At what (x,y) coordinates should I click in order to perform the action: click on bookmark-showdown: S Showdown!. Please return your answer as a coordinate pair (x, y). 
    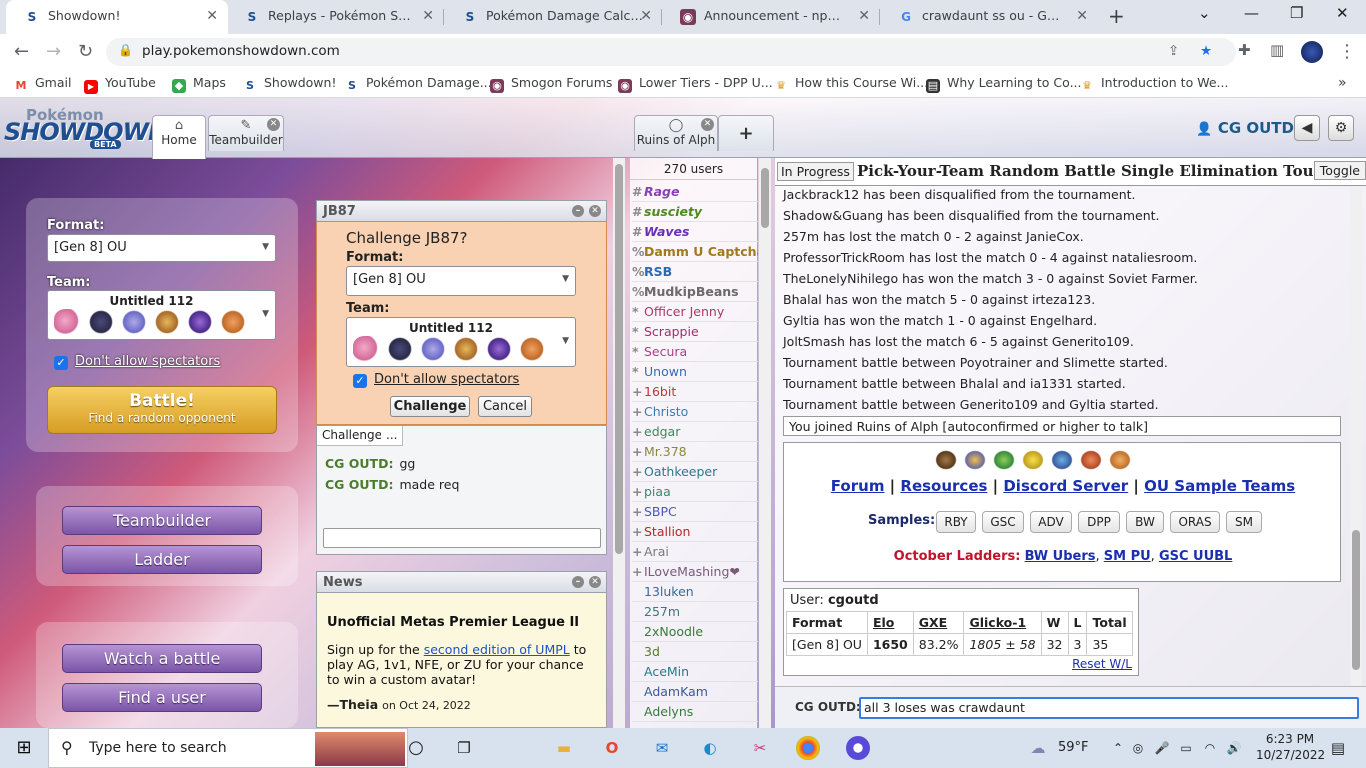
    Looking at the image, I should click on (289, 84).